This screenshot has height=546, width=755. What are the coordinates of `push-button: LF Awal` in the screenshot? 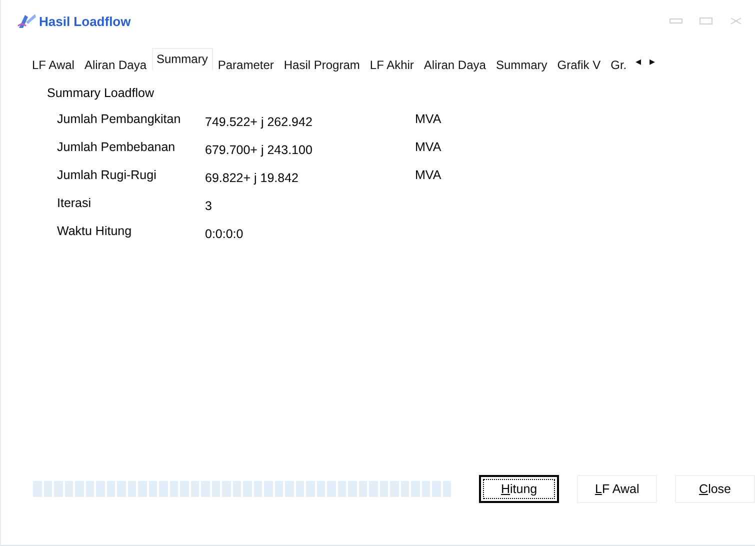 It's located at (617, 489).